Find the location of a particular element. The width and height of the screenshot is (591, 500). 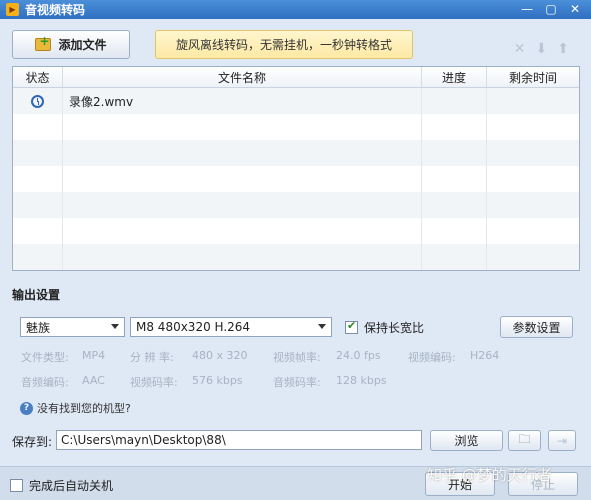

clock-icon is located at coordinates (37, 101).